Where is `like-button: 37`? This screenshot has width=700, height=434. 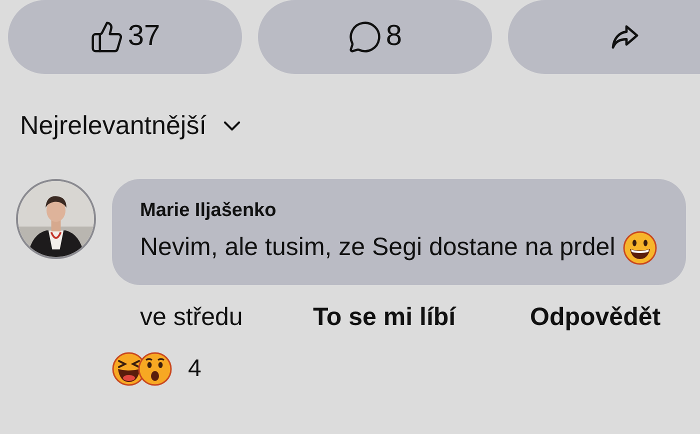 like-button: 37 is located at coordinates (125, 37).